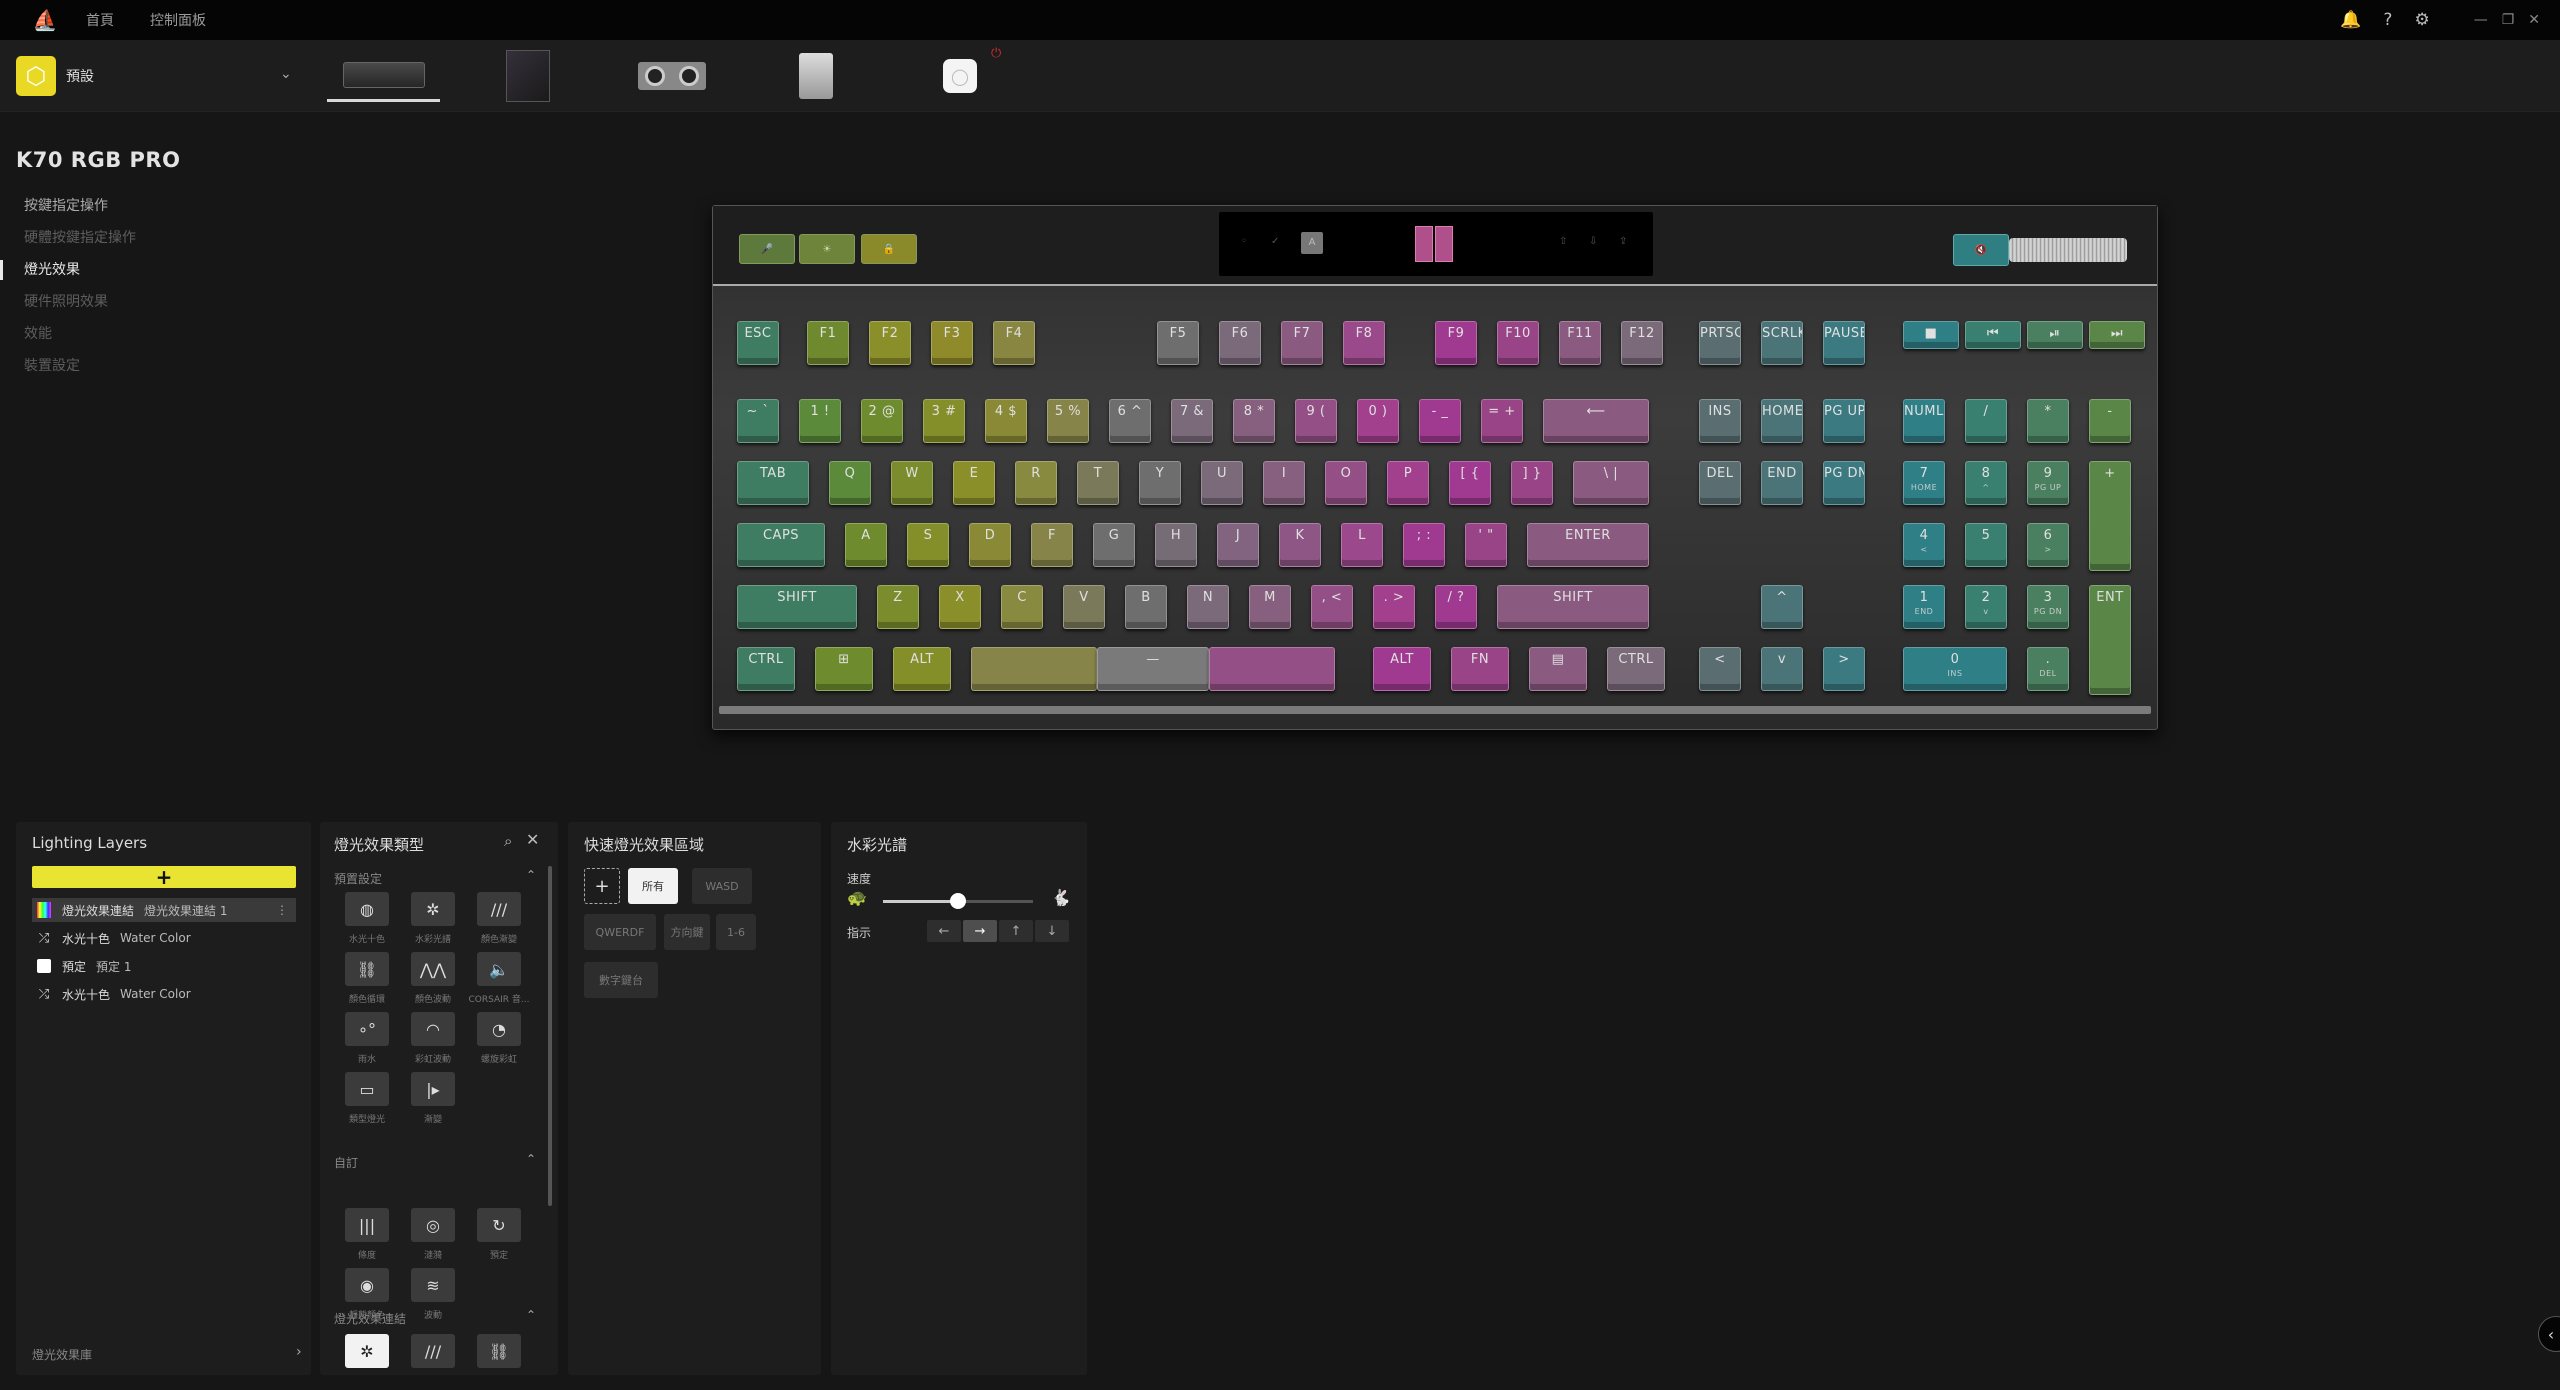 This screenshot has width=2560, height=1390. I want to click on layer-item: ⤮ 水光十色 Water Color, so click(164, 938).